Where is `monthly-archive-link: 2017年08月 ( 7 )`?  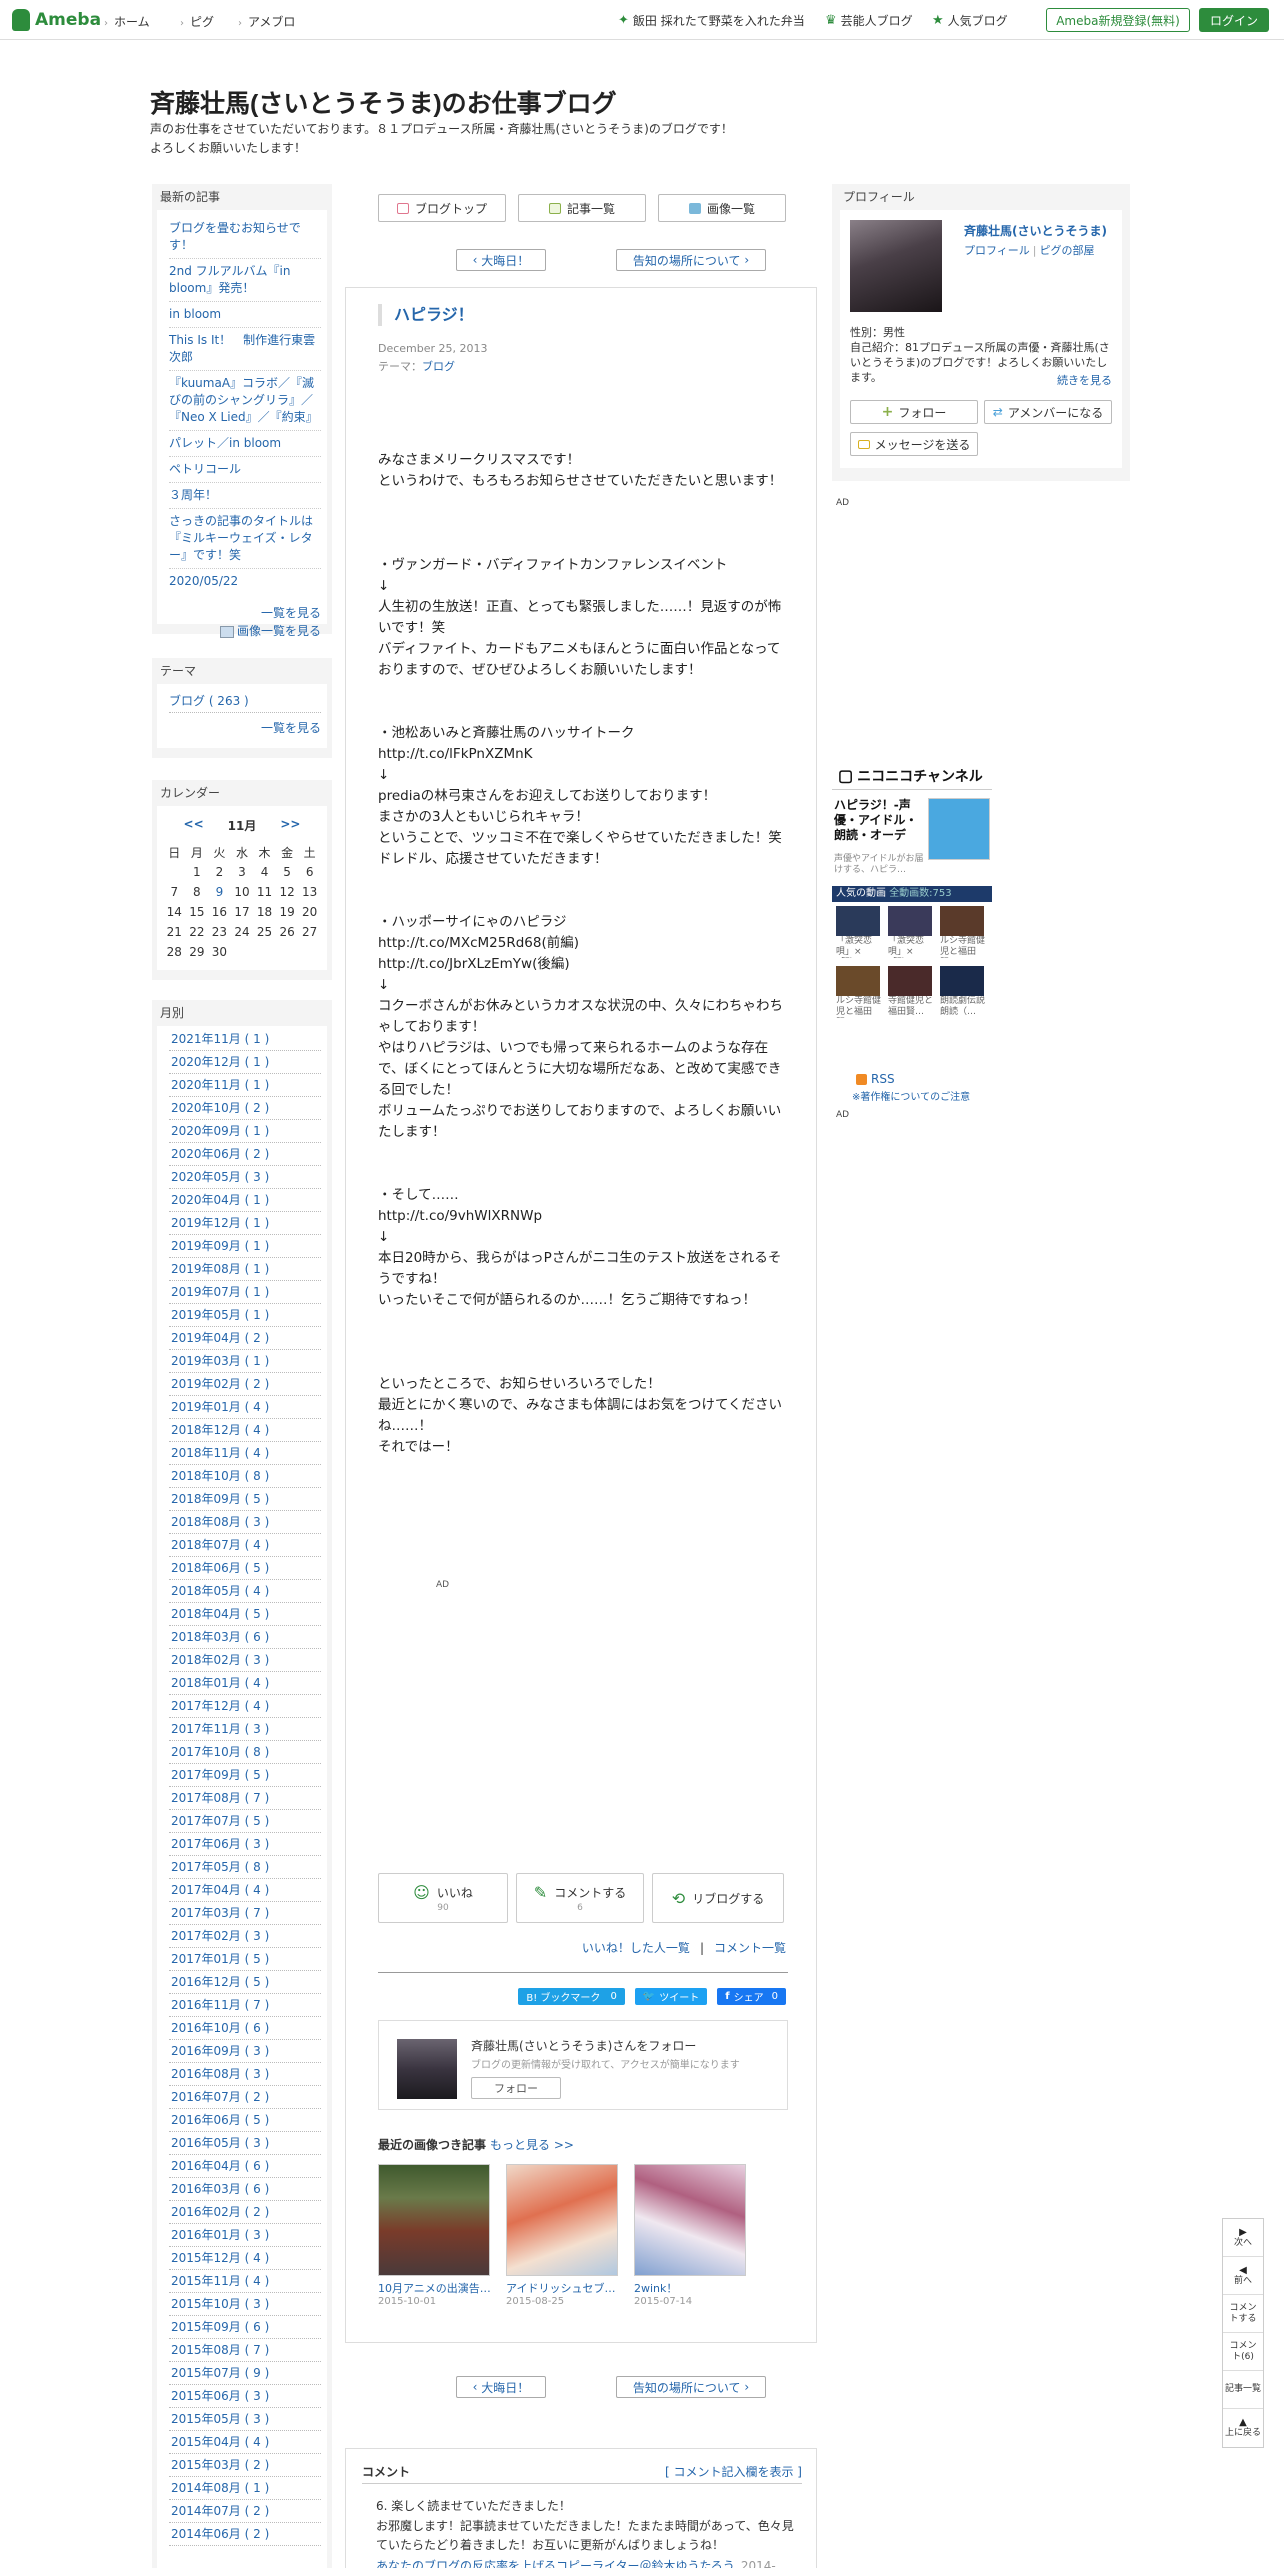 monthly-archive-link: 2017年08月 ( 7 ) is located at coordinates (245, 1798).